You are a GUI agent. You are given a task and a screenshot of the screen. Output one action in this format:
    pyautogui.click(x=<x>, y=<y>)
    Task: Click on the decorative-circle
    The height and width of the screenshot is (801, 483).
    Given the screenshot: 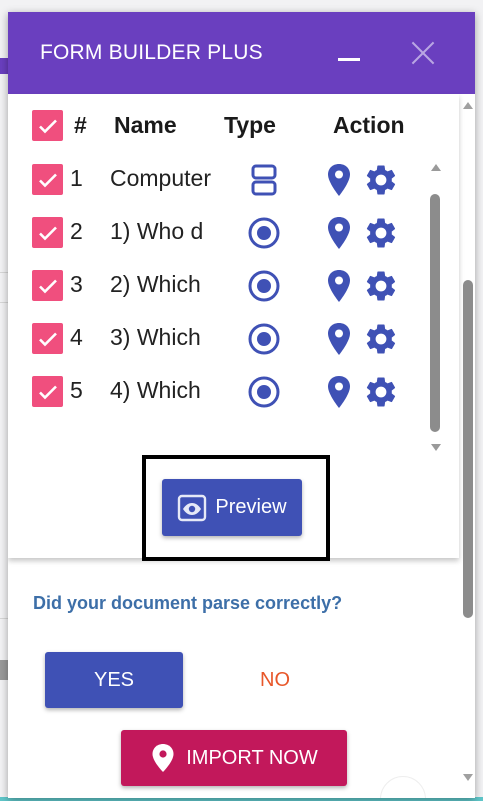 What is the action you would take?
    pyautogui.click(x=403, y=787)
    